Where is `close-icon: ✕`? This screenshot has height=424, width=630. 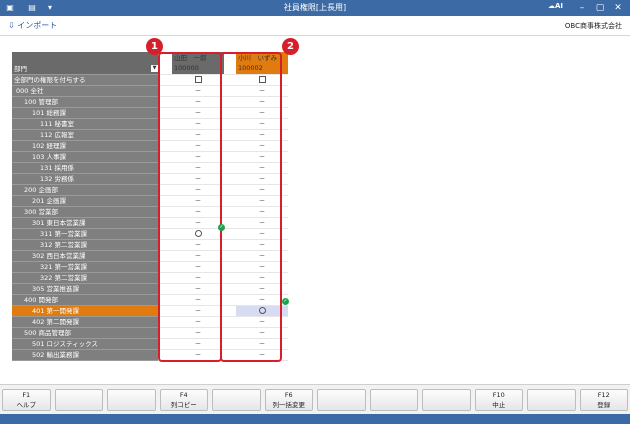 close-icon: ✕ is located at coordinates (618, 8).